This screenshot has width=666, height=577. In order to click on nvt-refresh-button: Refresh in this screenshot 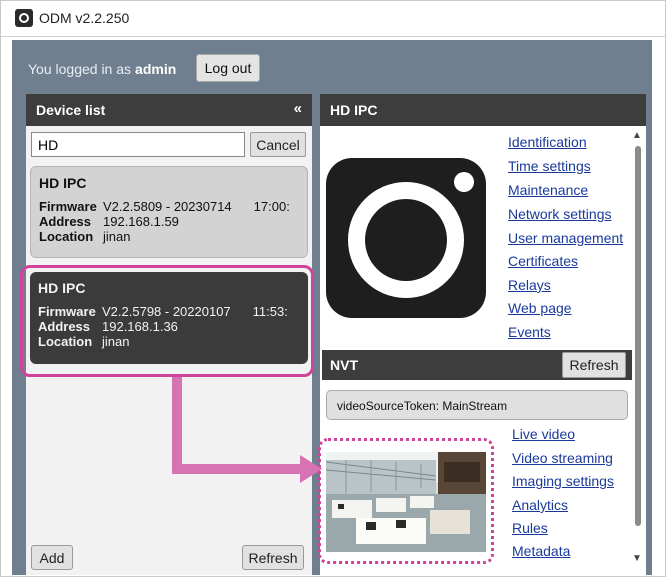, I will do `click(594, 365)`.